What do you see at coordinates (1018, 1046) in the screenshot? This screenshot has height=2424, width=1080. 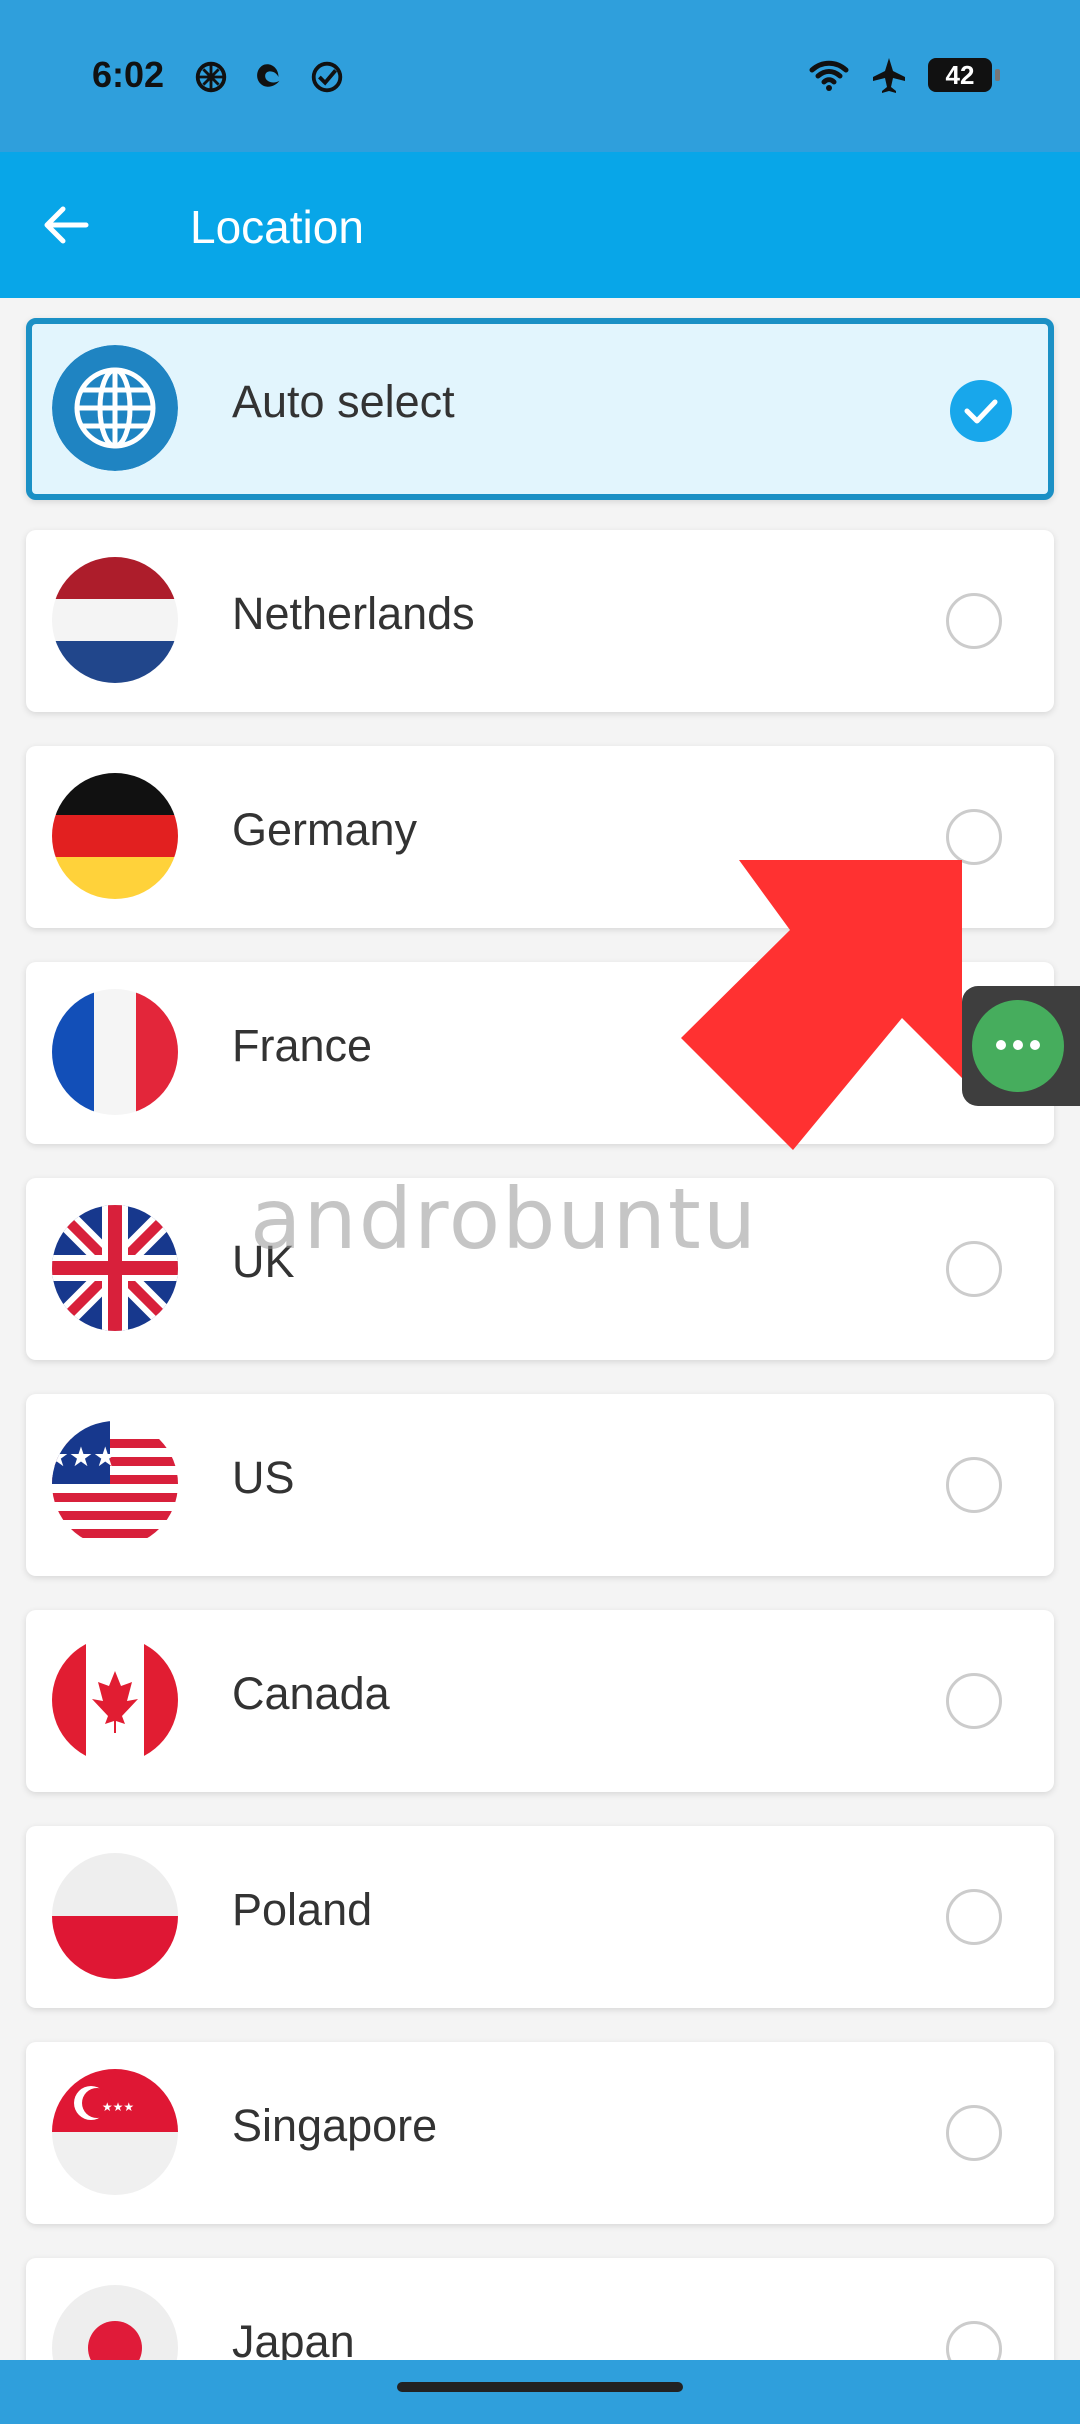 I see `more-horizontal-icon` at bounding box center [1018, 1046].